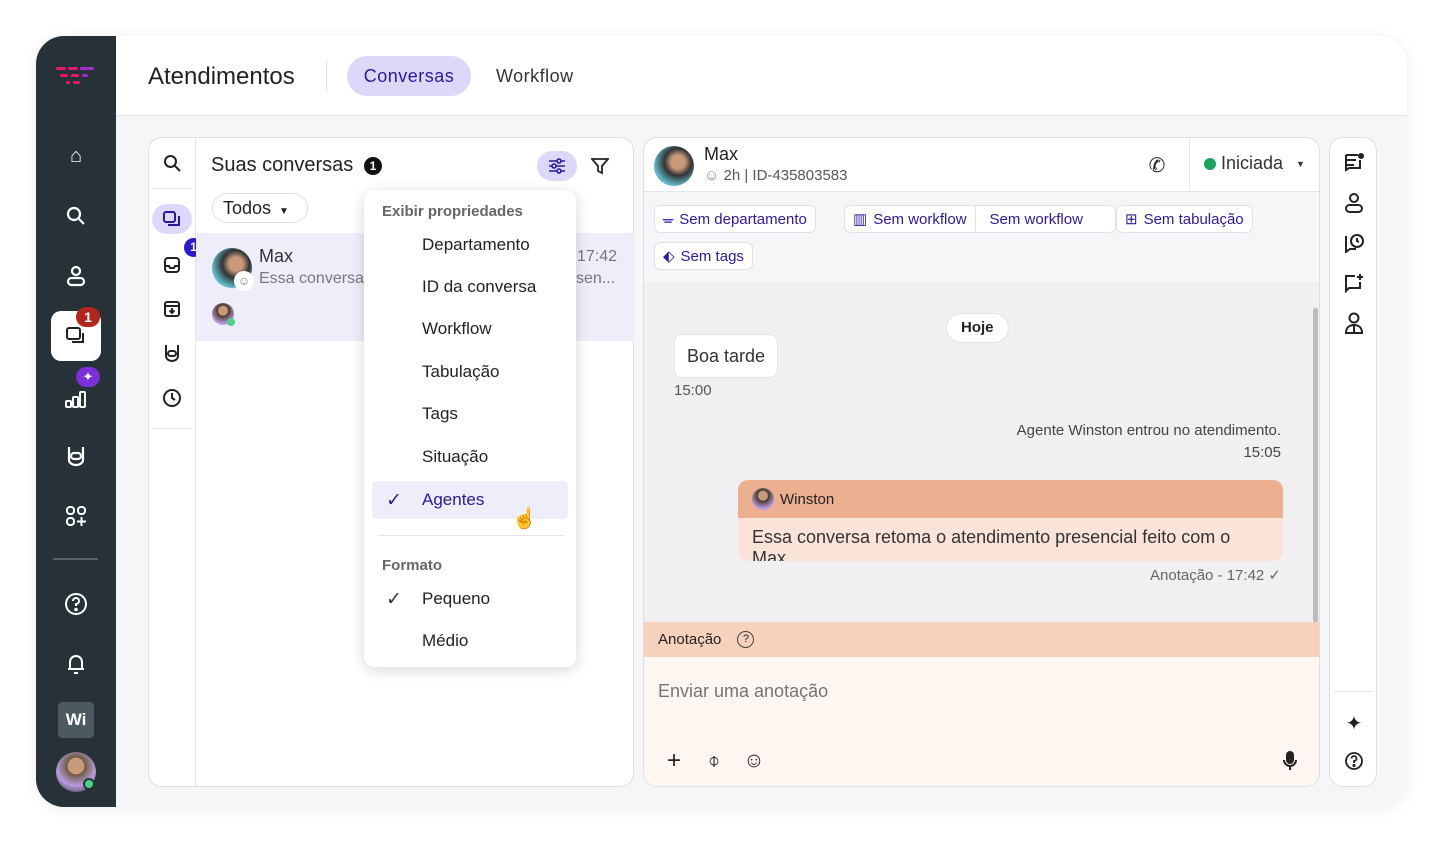 The image size is (1443, 843). I want to click on display-settings-button, so click(557, 166).